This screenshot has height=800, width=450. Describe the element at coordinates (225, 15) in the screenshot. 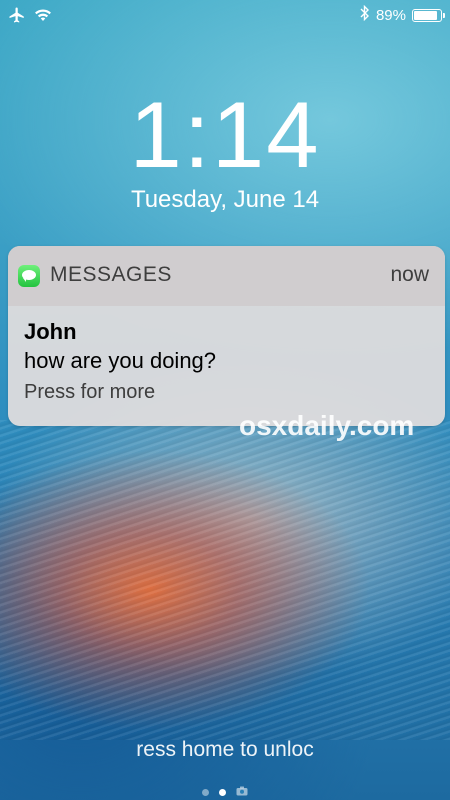

I see `status-bar: 89%` at that location.